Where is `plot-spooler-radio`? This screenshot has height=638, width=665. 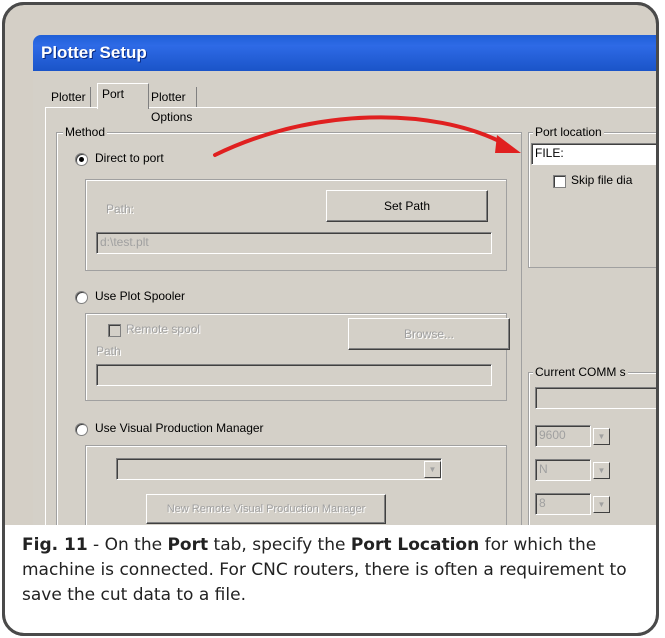 plot-spooler-radio is located at coordinates (81, 297).